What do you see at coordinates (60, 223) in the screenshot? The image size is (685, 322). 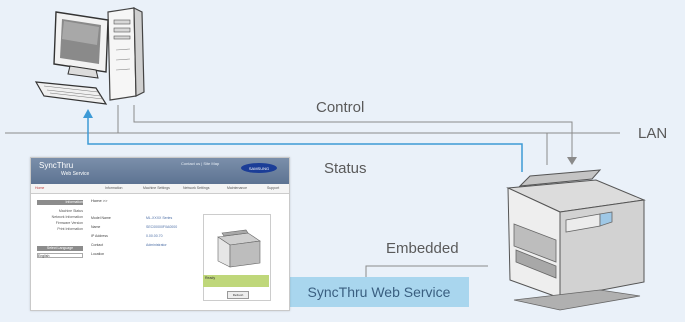 I see `web-side-item: Firmware Version` at bounding box center [60, 223].